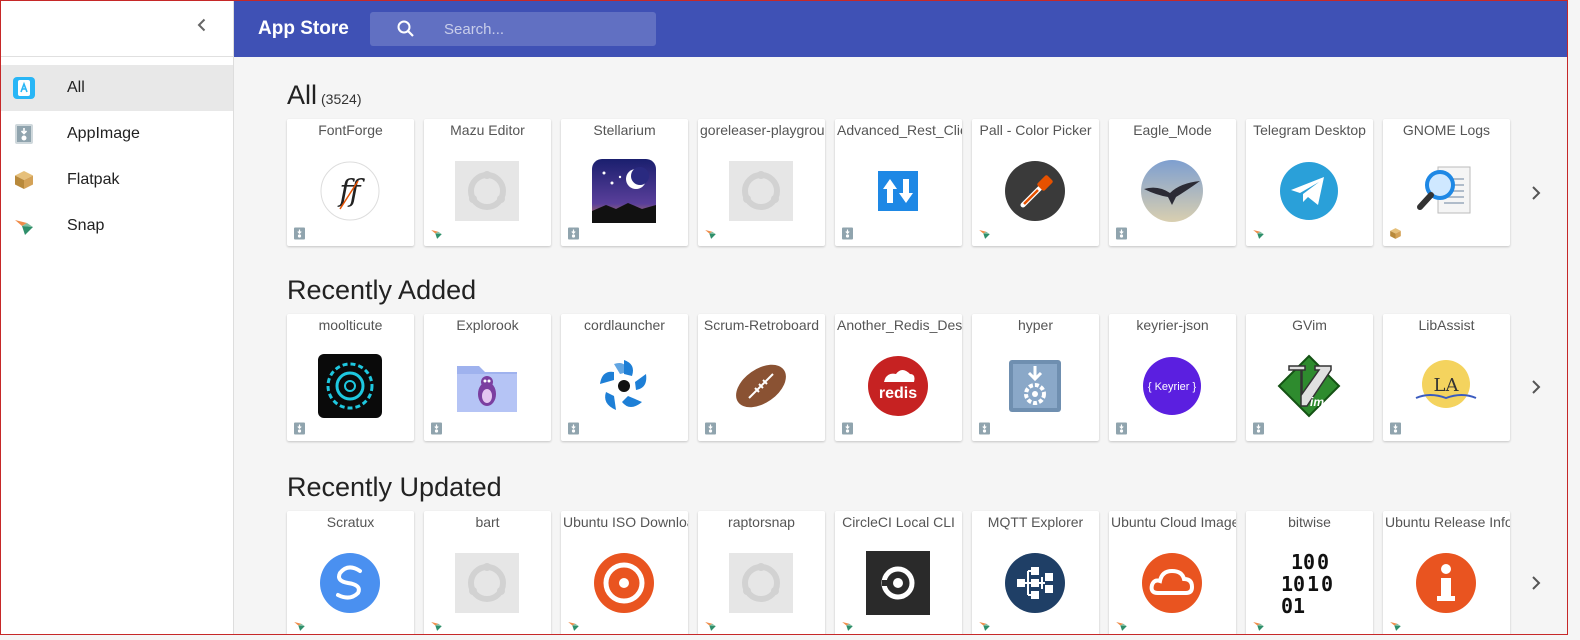 This screenshot has width=1580, height=640. What do you see at coordinates (1172, 387) in the screenshot?
I see `svg-text: { Keyrier }` at bounding box center [1172, 387].